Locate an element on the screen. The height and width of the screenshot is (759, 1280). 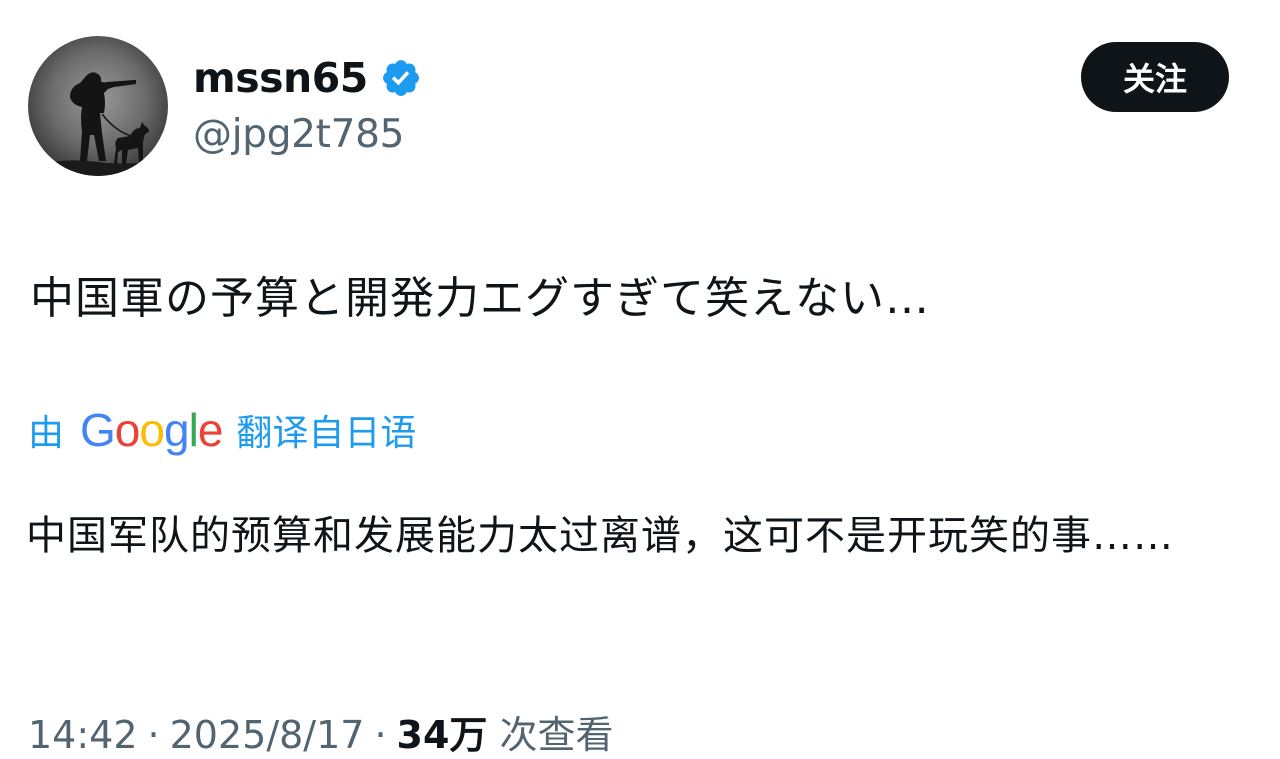
google-logo-icon: Google is located at coordinates (151, 430).